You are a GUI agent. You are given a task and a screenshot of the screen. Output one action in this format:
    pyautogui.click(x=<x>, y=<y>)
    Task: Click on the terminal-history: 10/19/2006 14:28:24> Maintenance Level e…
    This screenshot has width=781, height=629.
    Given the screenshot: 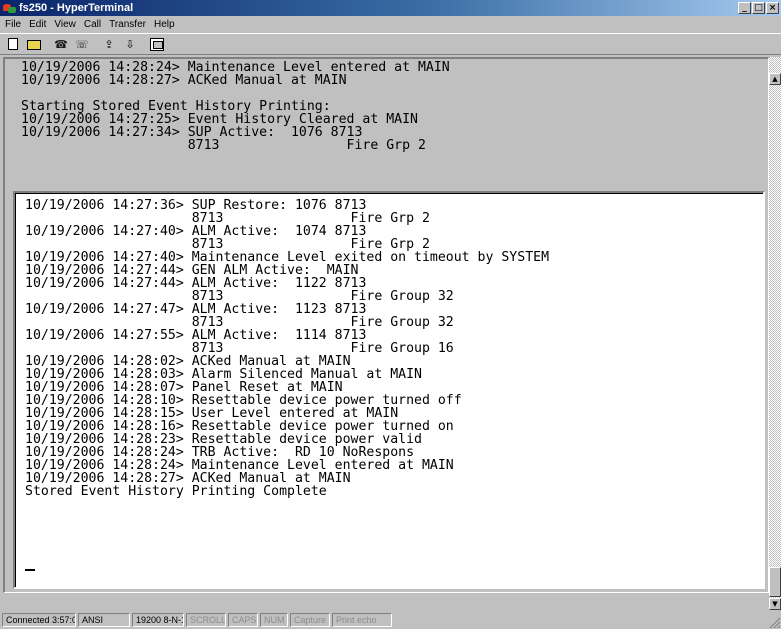 What is the action you would take?
    pyautogui.click(x=235, y=106)
    